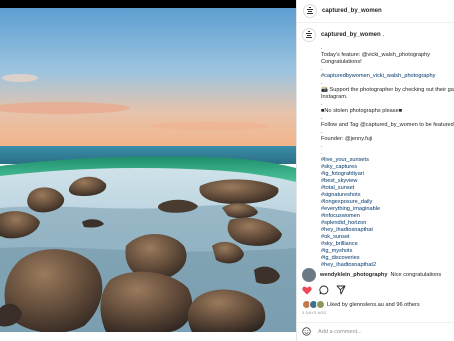  What do you see at coordinates (387, 188) in the screenshot?
I see `hashtag-link: #total_sunset` at bounding box center [387, 188].